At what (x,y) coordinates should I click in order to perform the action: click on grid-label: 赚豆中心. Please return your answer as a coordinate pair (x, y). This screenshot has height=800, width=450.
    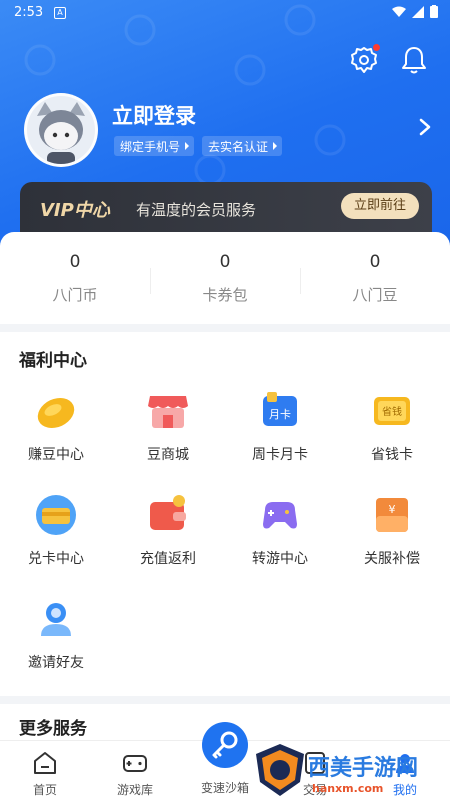
    Looking at the image, I should click on (56, 455).